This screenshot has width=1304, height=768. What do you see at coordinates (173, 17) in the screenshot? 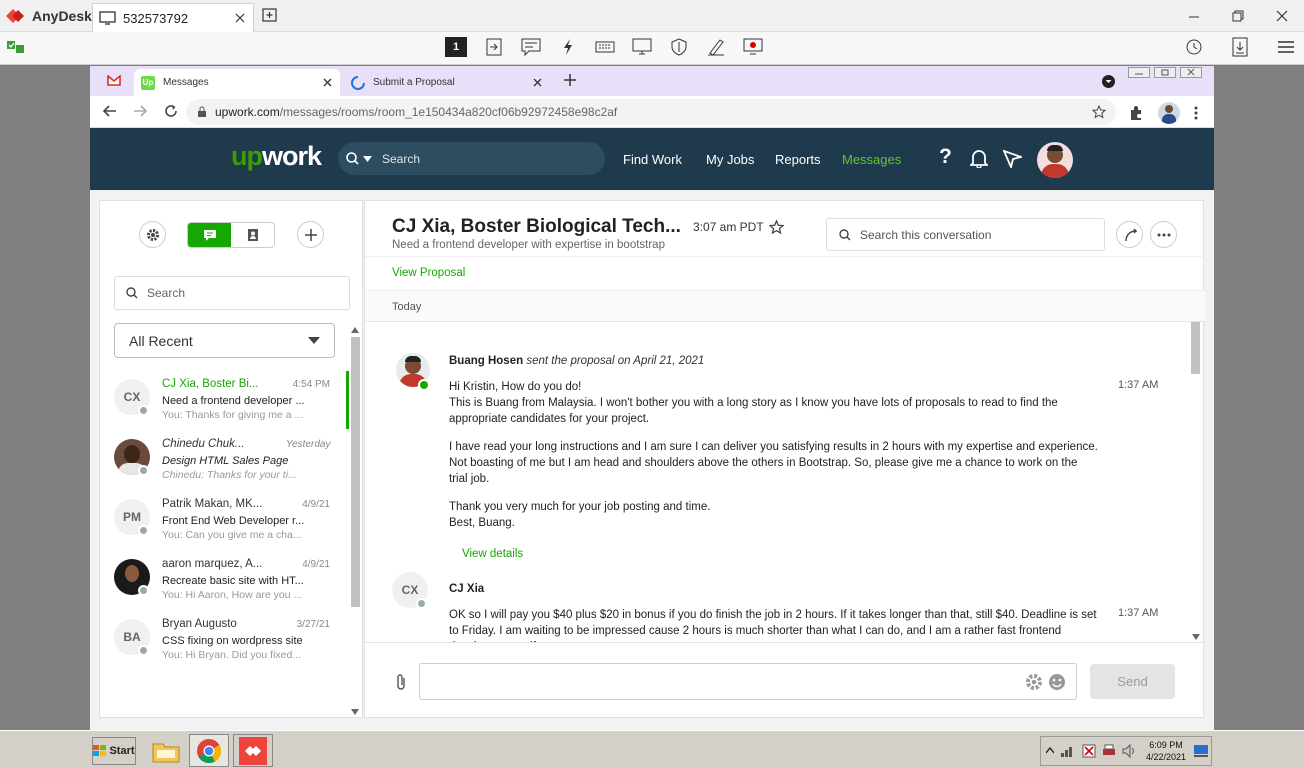
I see `anydesk-session-tab: 532573792` at bounding box center [173, 17].